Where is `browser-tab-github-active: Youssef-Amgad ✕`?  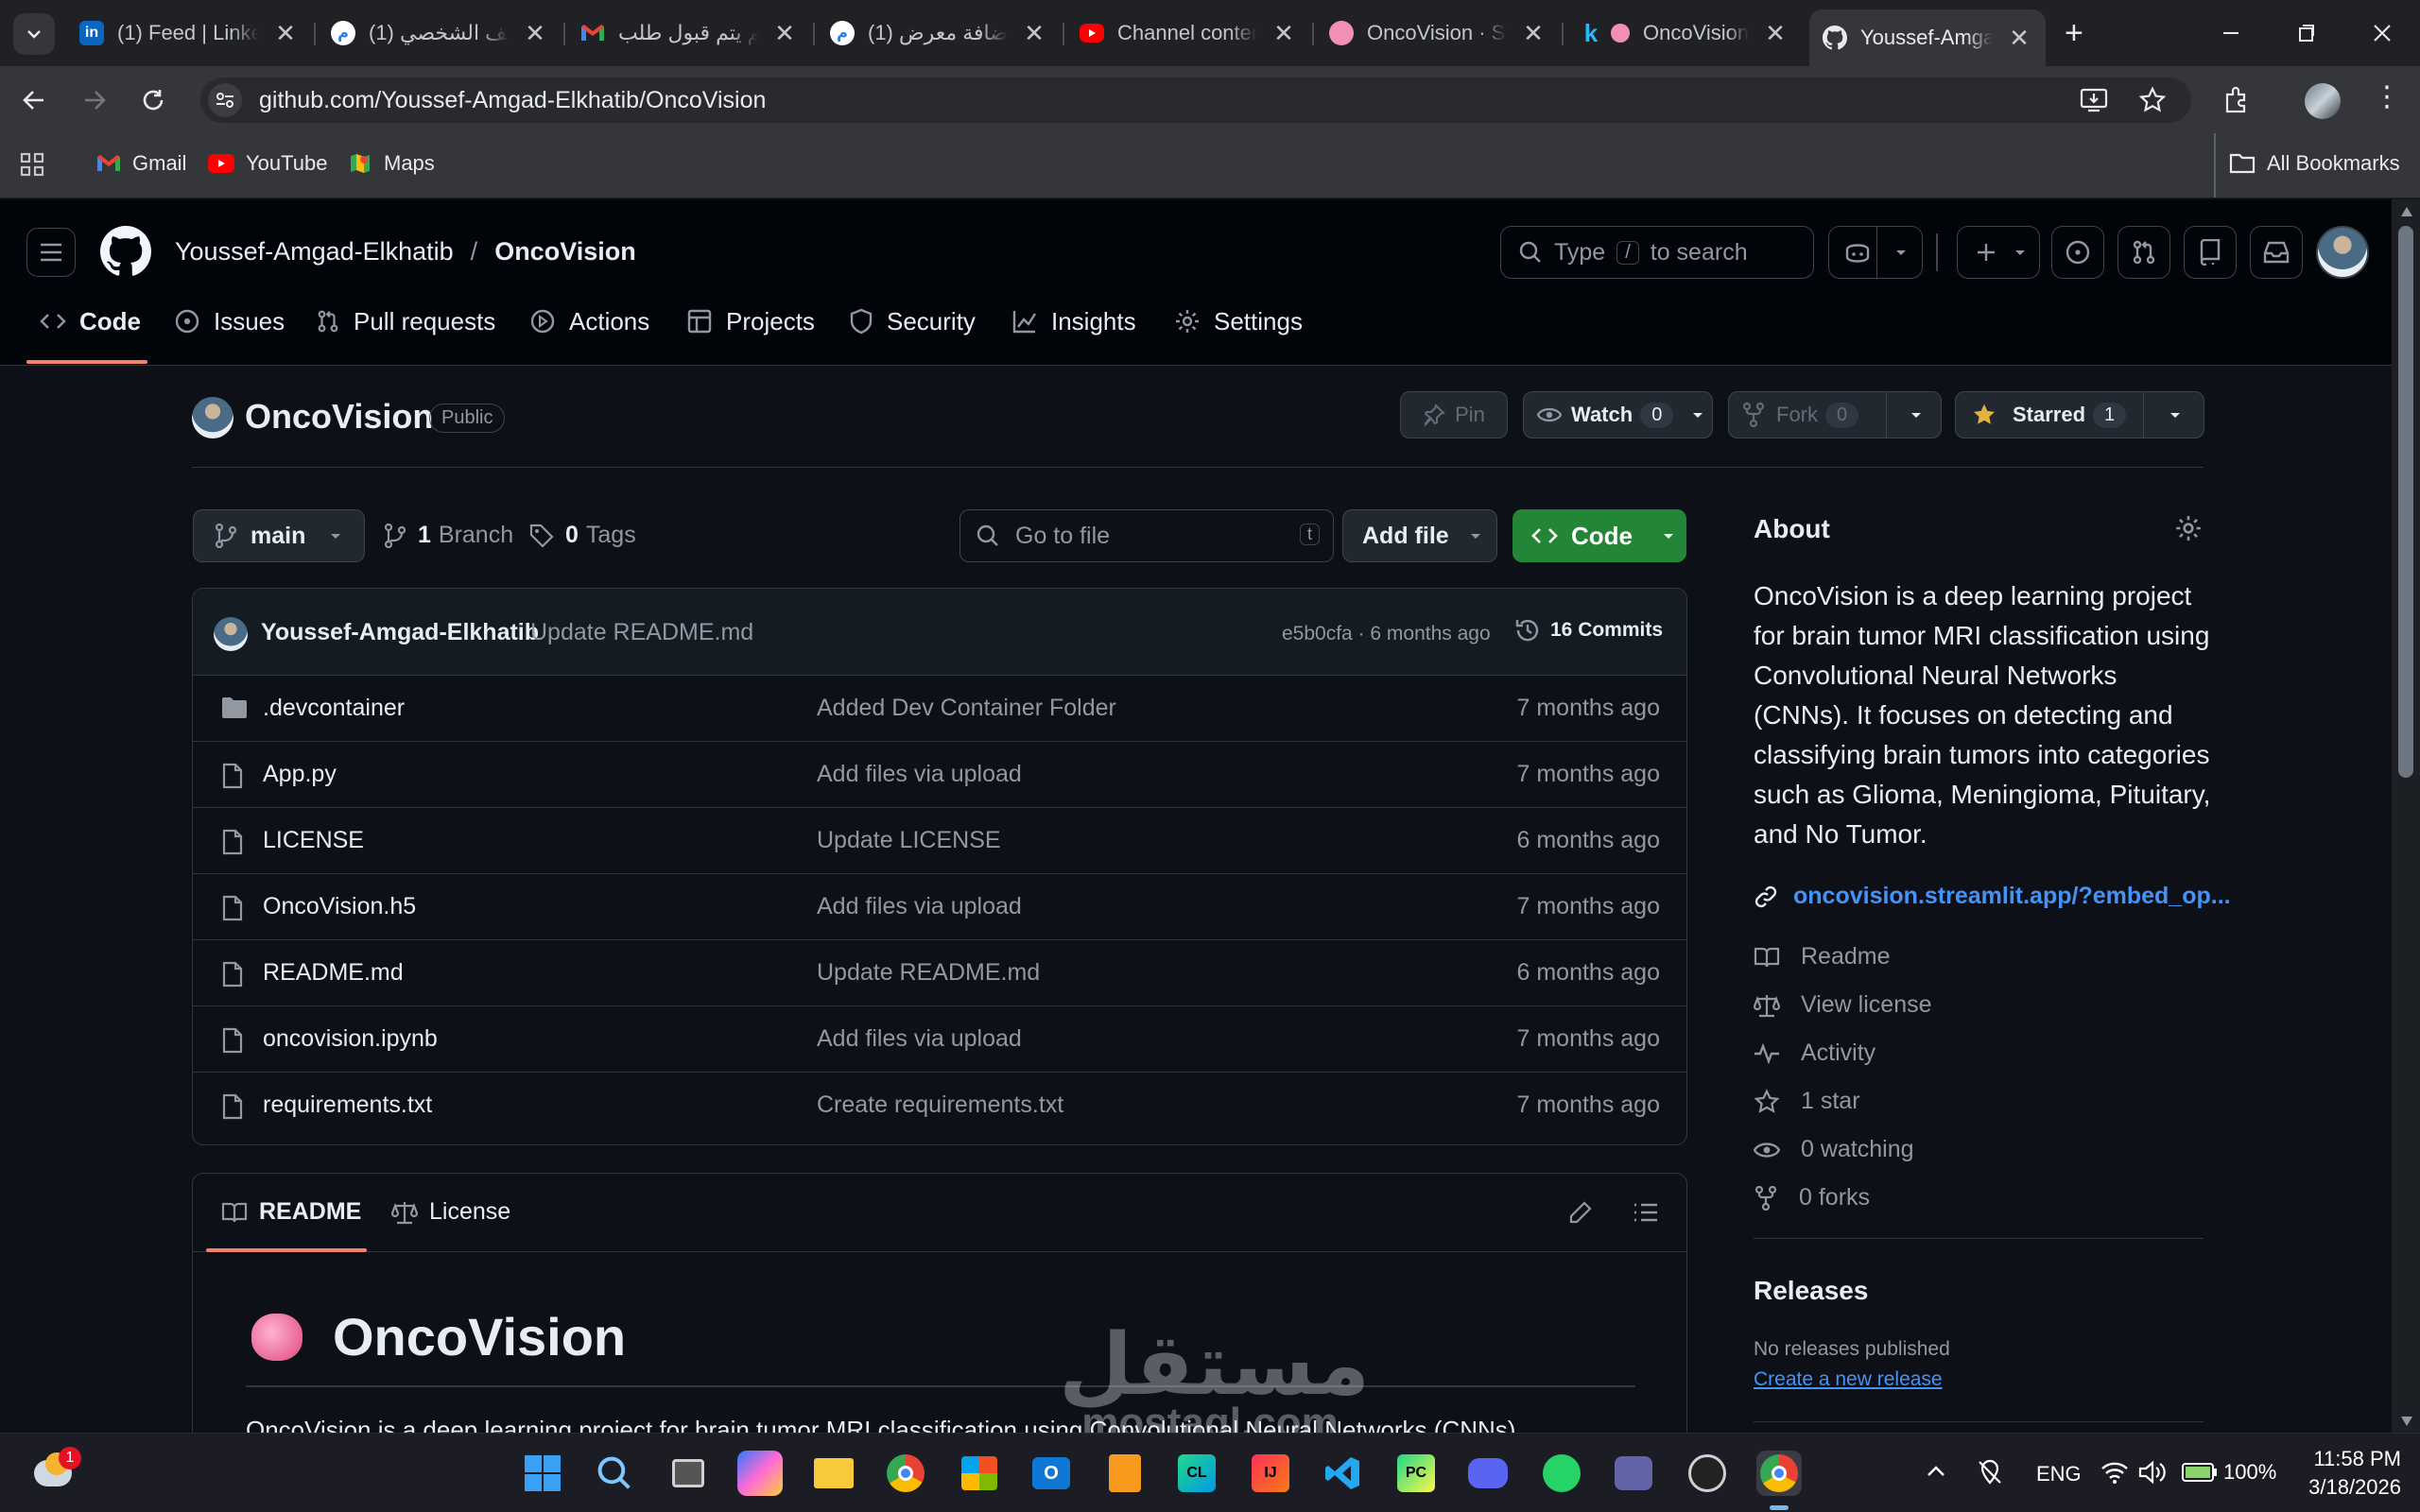 browser-tab-github-active: Youssef-Amgad ✕ is located at coordinates (1928, 37).